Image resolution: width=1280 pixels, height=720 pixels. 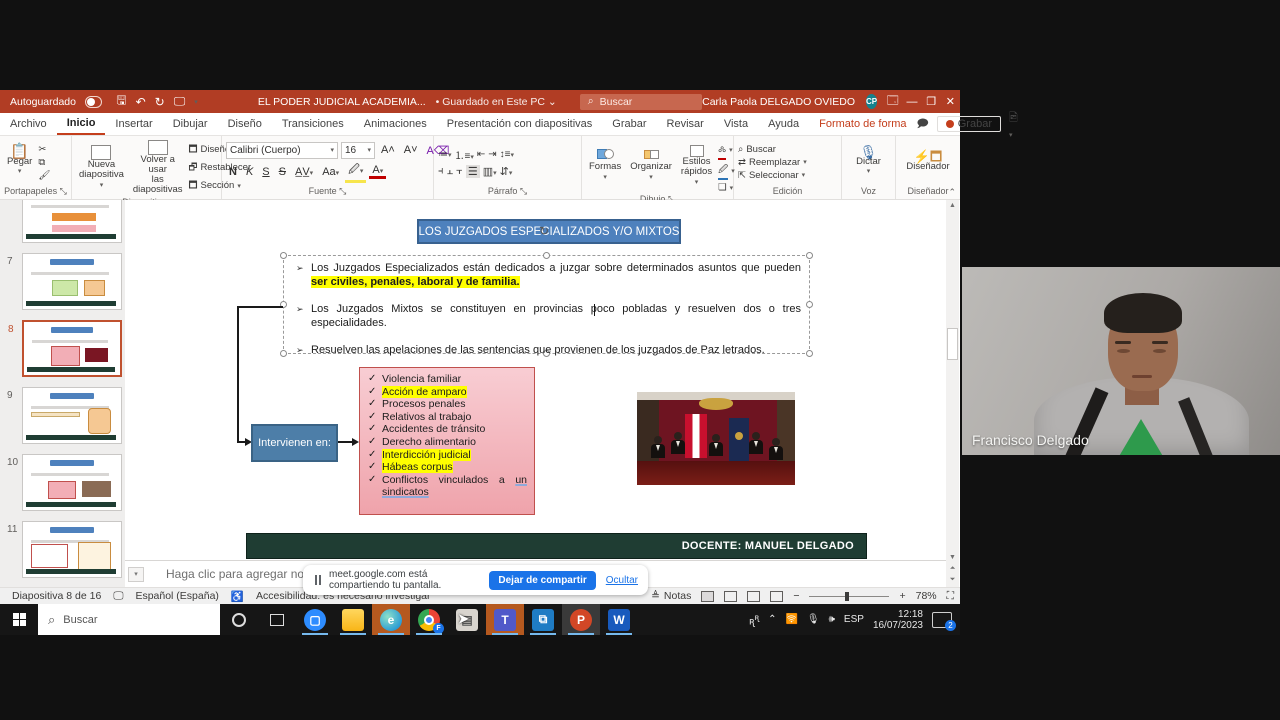 I want to click on slide-sorter-icon, so click(x=731, y=596).